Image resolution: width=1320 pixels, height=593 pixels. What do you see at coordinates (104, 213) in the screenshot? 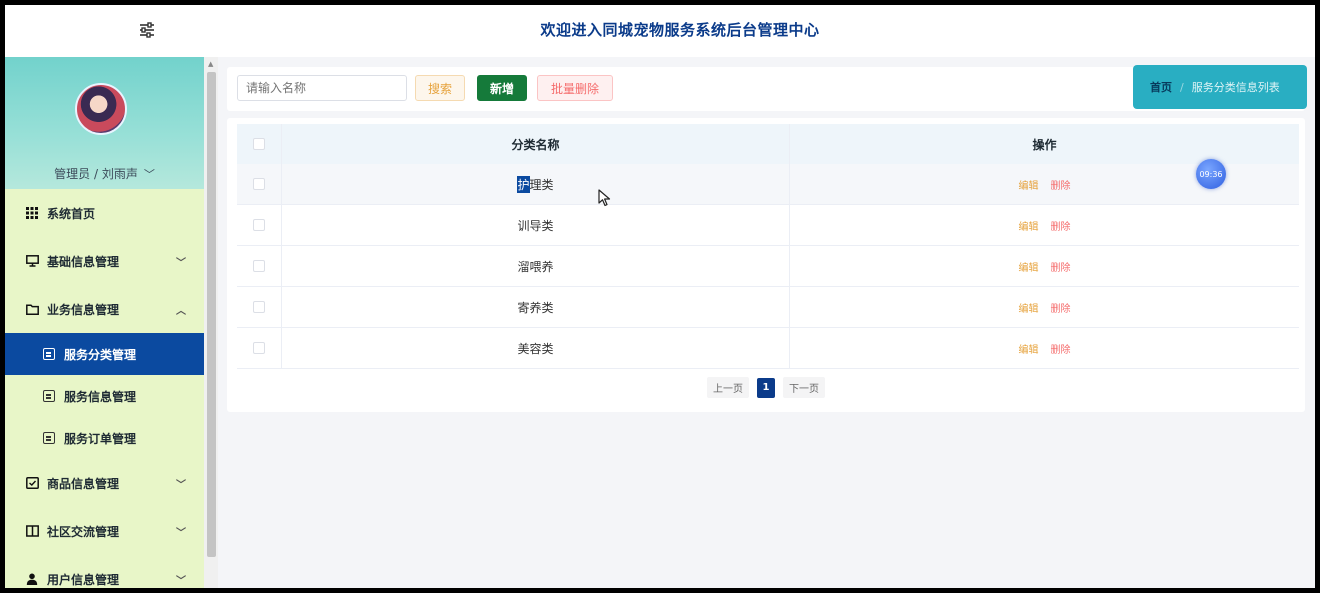
I see `sidebar-item-home: 系统首页` at bounding box center [104, 213].